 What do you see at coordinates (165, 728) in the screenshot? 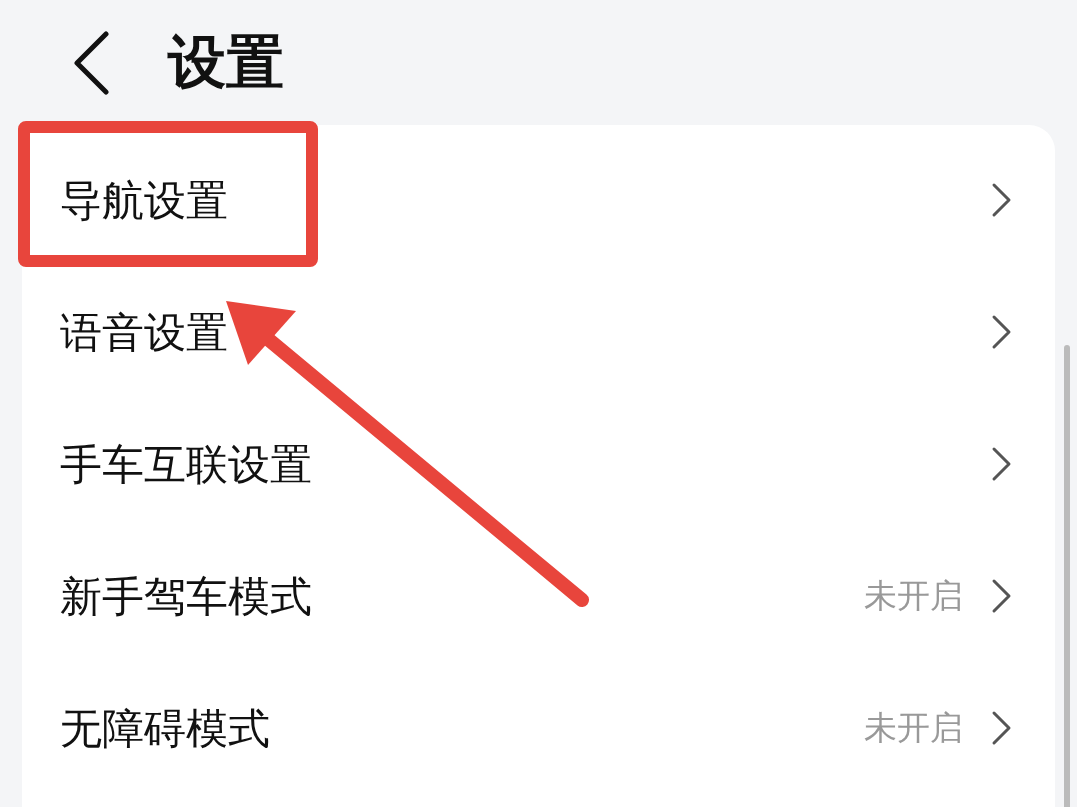
I see `row-label: 无障碍模式` at bounding box center [165, 728].